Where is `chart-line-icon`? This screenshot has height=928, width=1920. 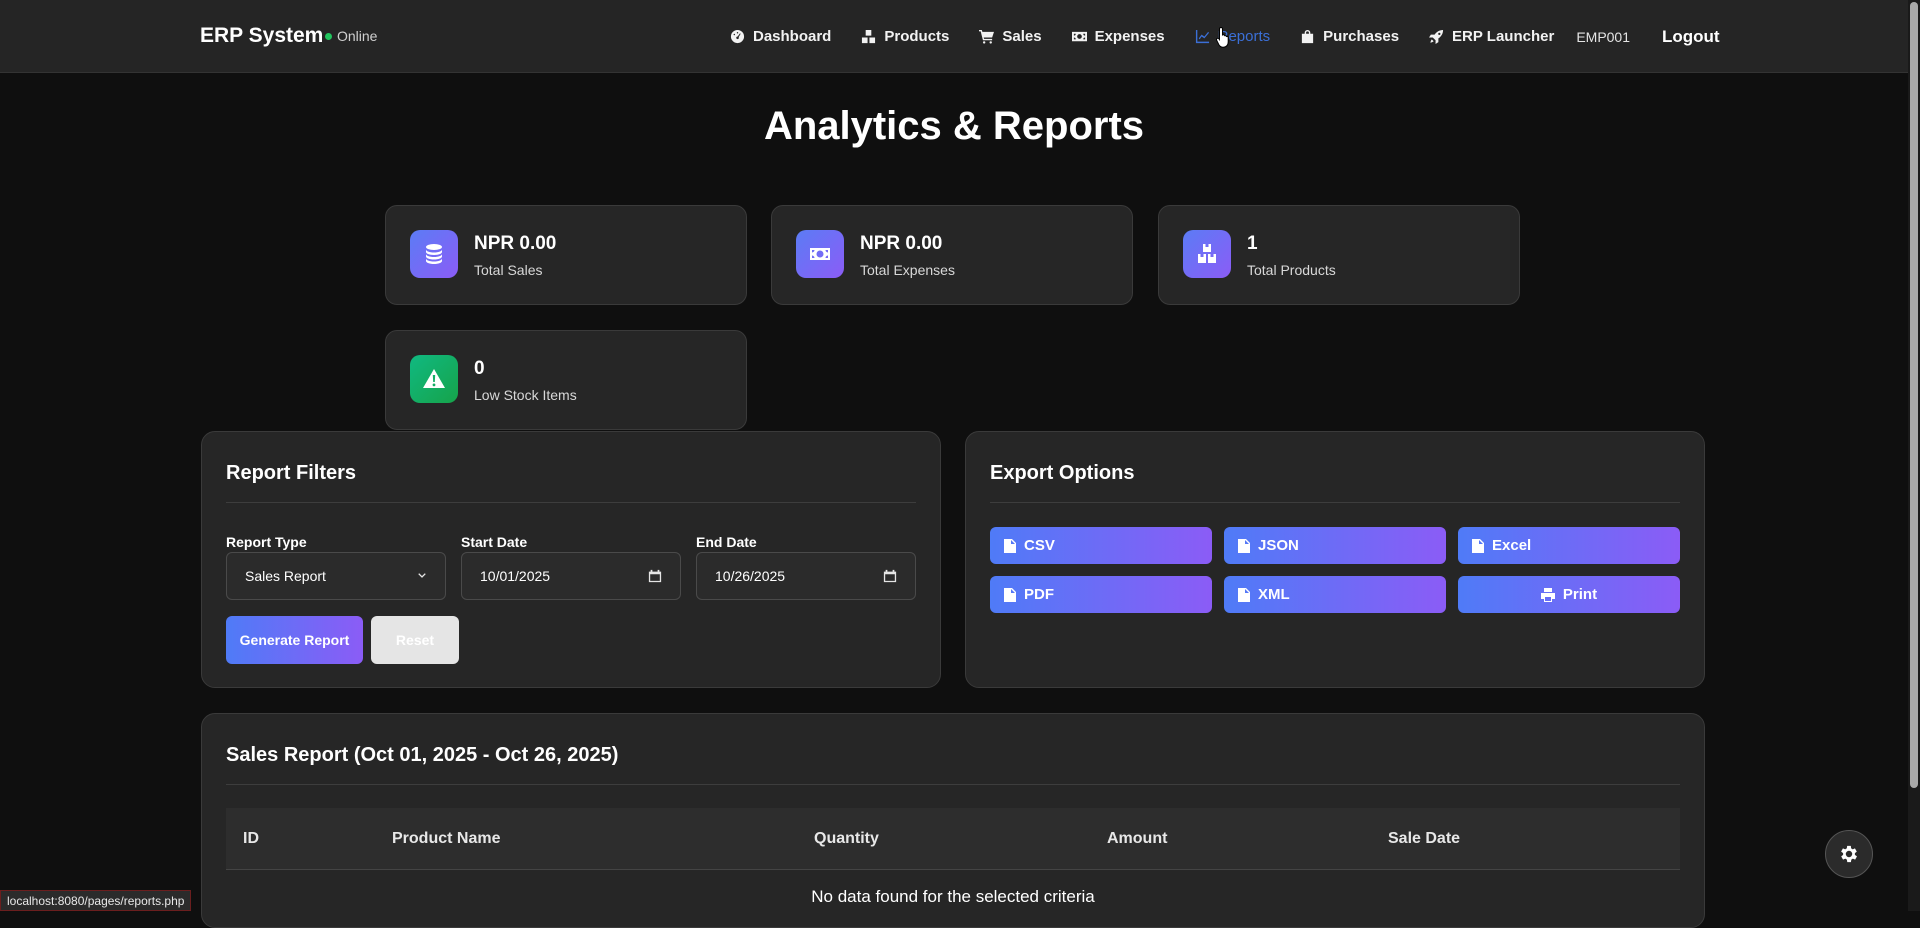 chart-line-icon is located at coordinates (1202, 36).